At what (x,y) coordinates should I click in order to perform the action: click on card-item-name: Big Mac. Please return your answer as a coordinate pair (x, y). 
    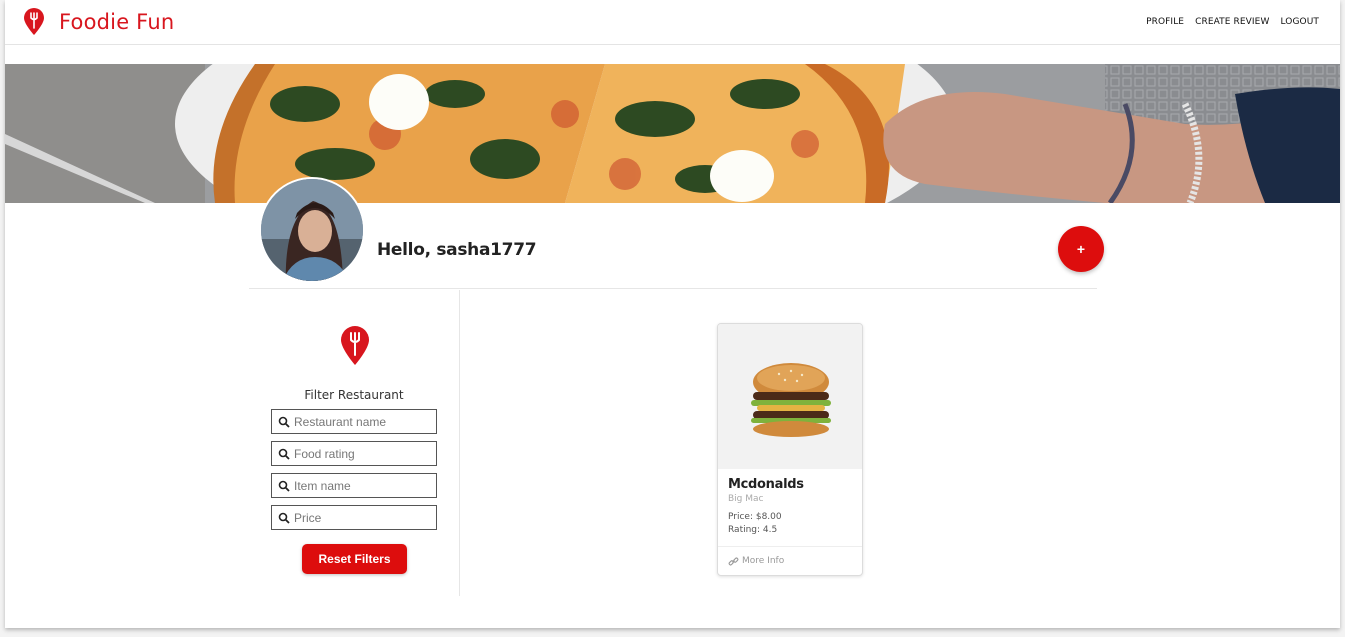
    Looking at the image, I should click on (746, 499).